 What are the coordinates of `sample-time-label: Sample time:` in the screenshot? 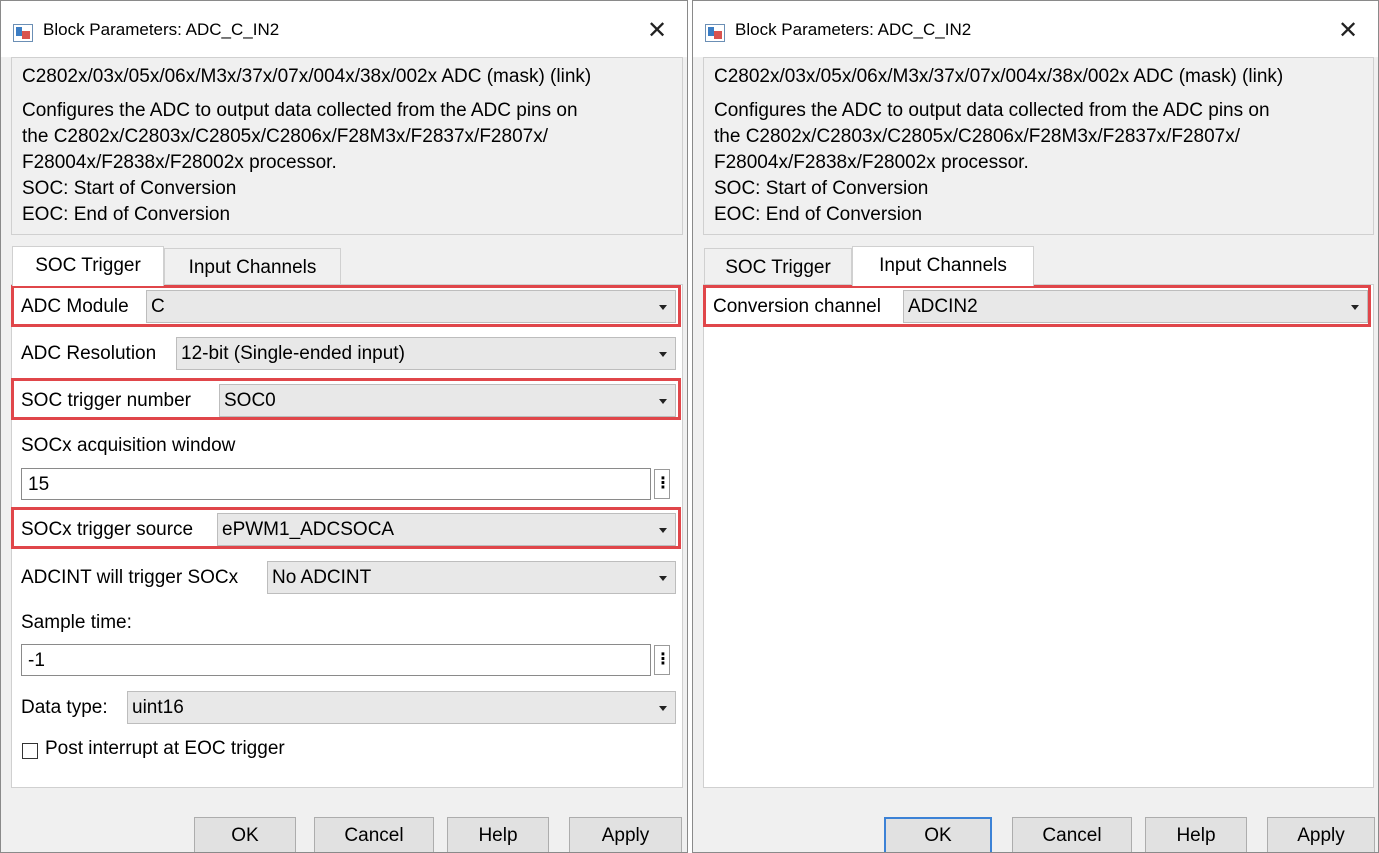 It's located at (76, 622).